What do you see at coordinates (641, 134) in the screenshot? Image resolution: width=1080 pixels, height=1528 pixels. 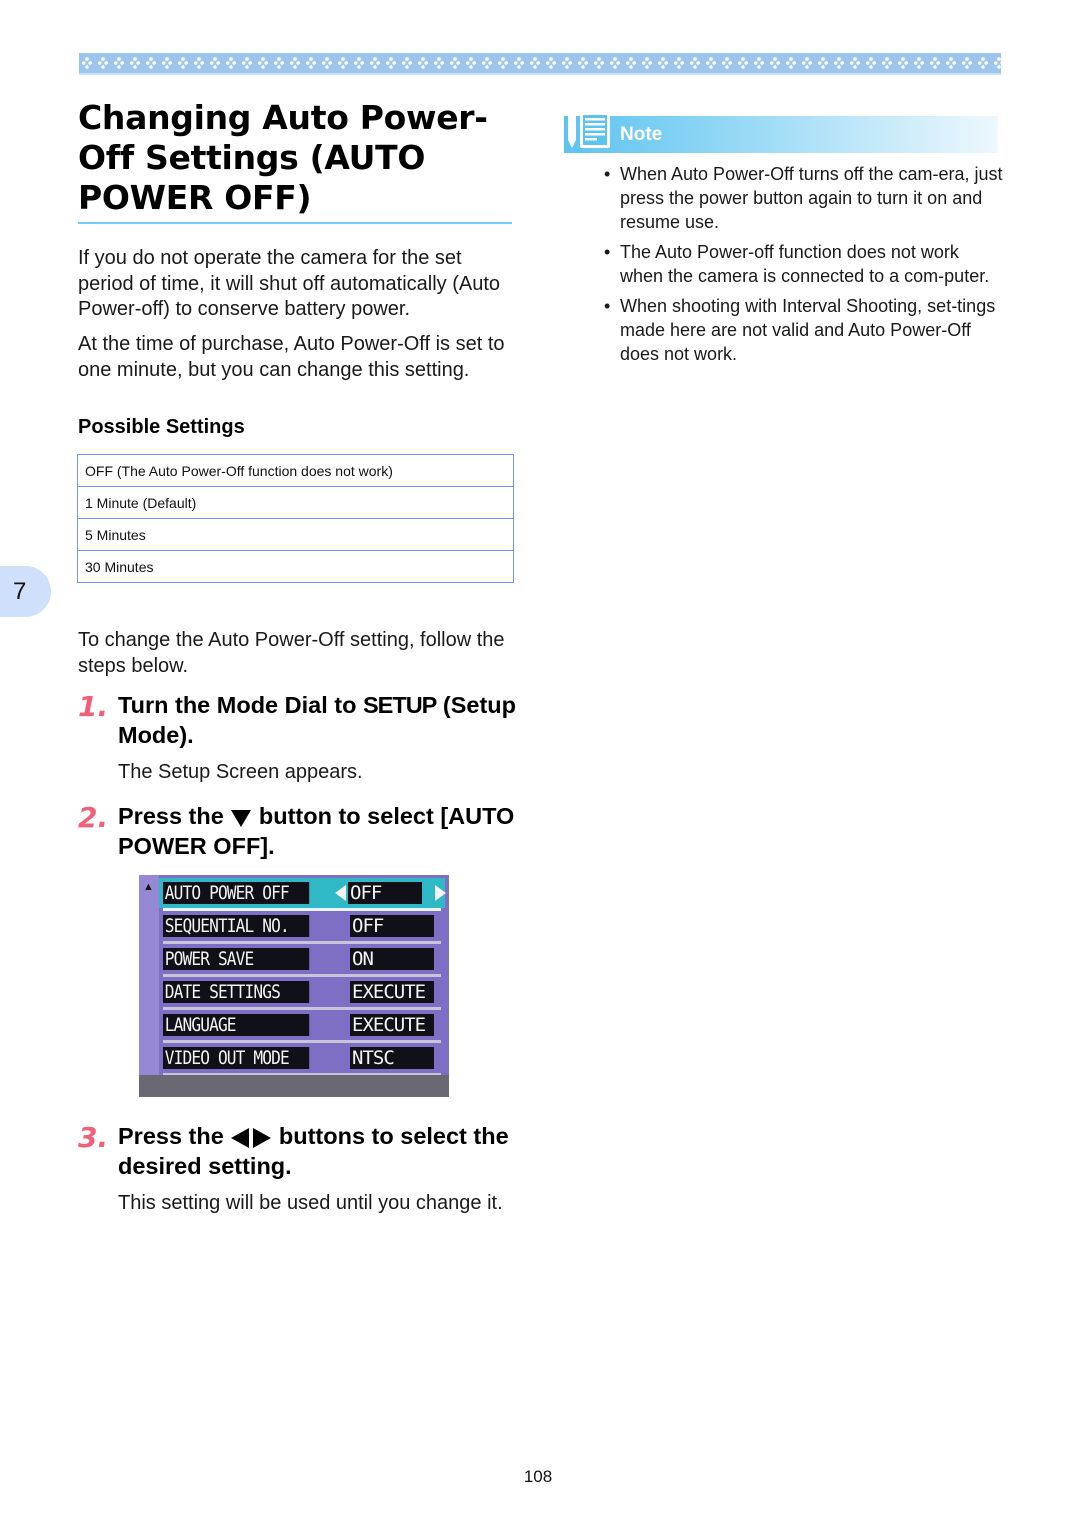 I see `note-label: Note` at bounding box center [641, 134].